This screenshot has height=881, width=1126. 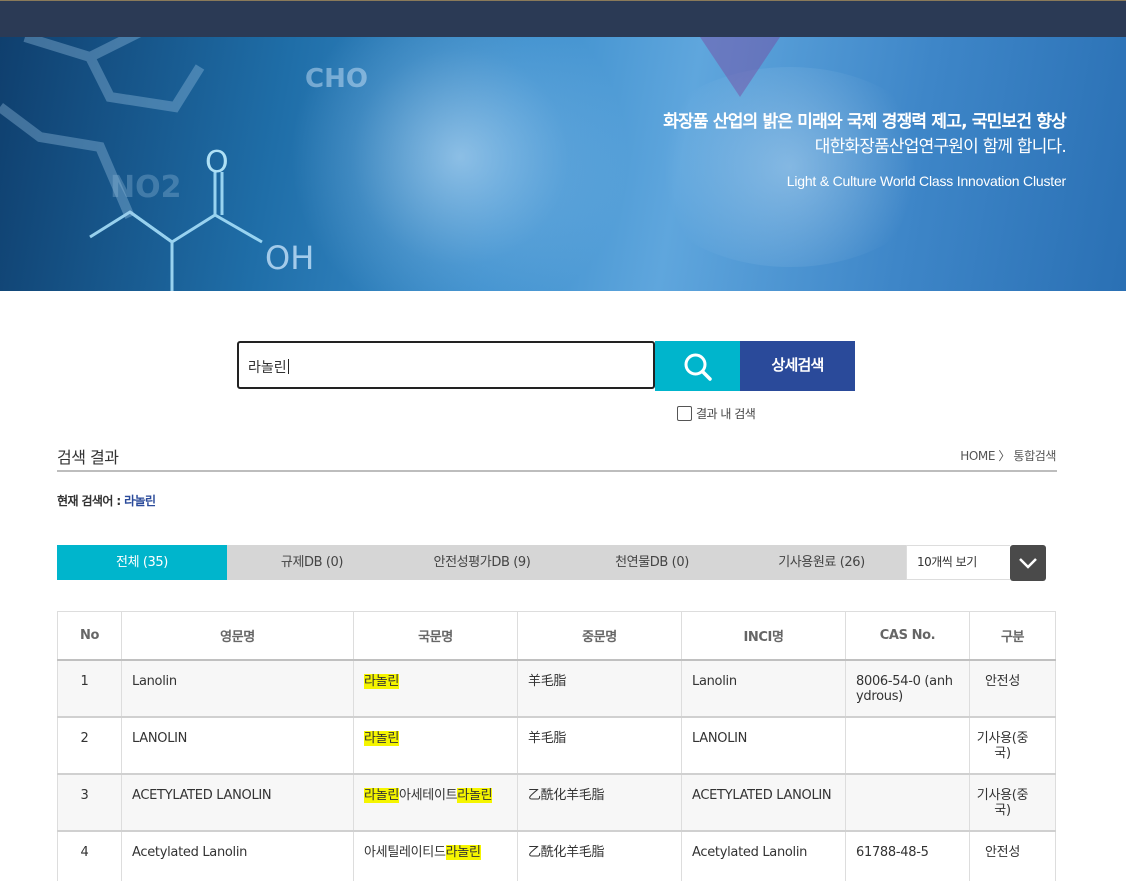 I want to click on search-input: 라놀린, so click(x=446, y=365).